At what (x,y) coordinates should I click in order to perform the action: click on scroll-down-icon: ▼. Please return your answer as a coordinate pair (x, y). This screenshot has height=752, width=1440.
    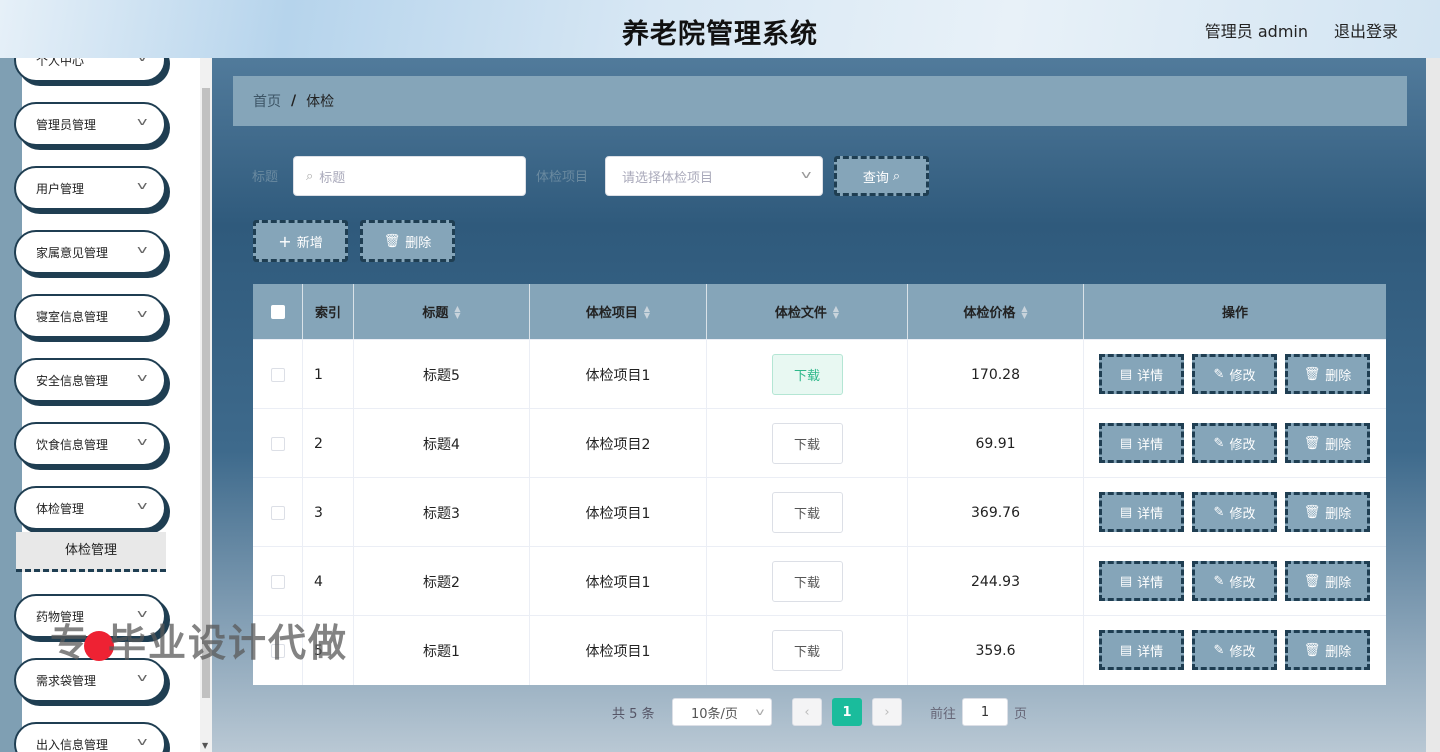
    Looking at the image, I should click on (205, 745).